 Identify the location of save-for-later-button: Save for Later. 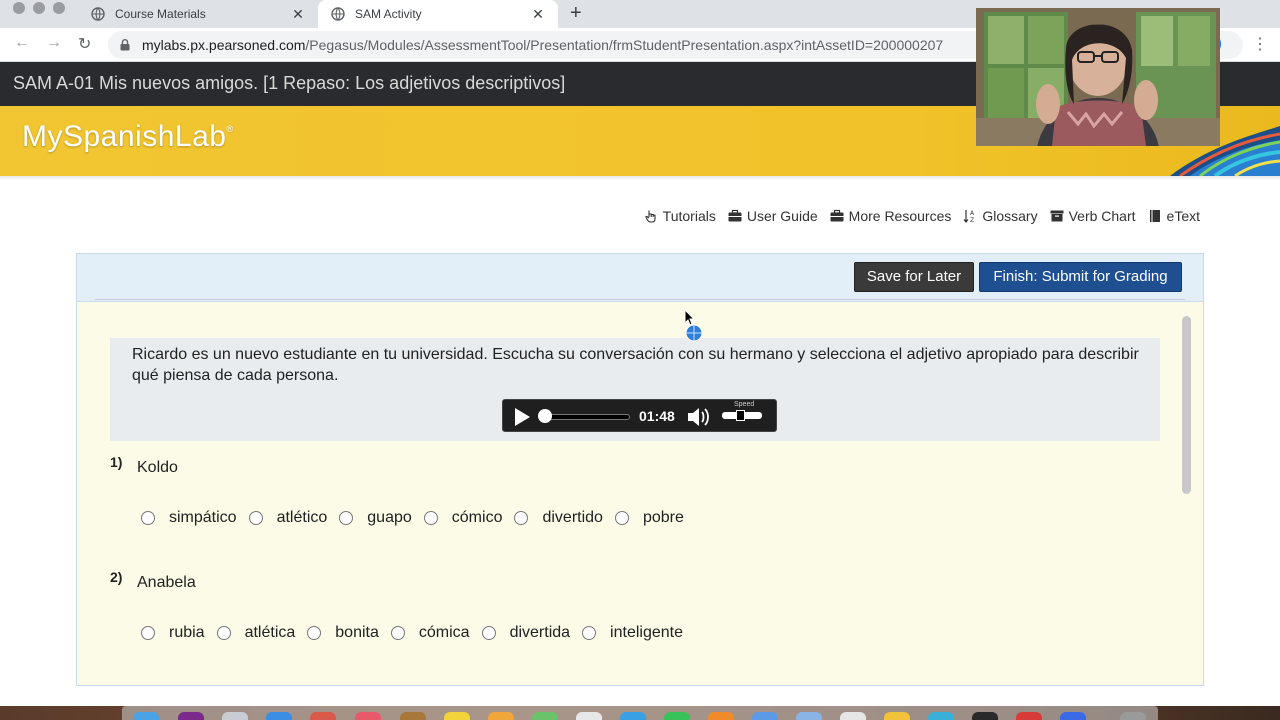
(914, 277).